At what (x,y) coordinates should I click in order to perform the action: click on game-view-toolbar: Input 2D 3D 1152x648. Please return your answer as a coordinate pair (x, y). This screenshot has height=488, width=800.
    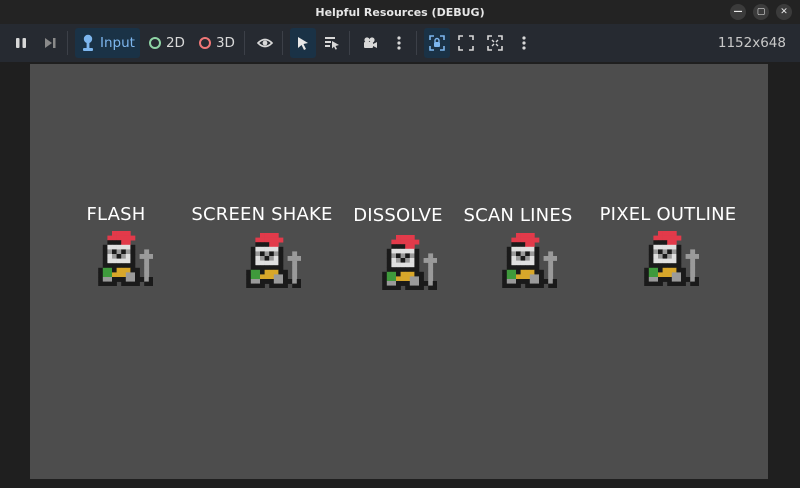
    Looking at the image, I should click on (400, 43).